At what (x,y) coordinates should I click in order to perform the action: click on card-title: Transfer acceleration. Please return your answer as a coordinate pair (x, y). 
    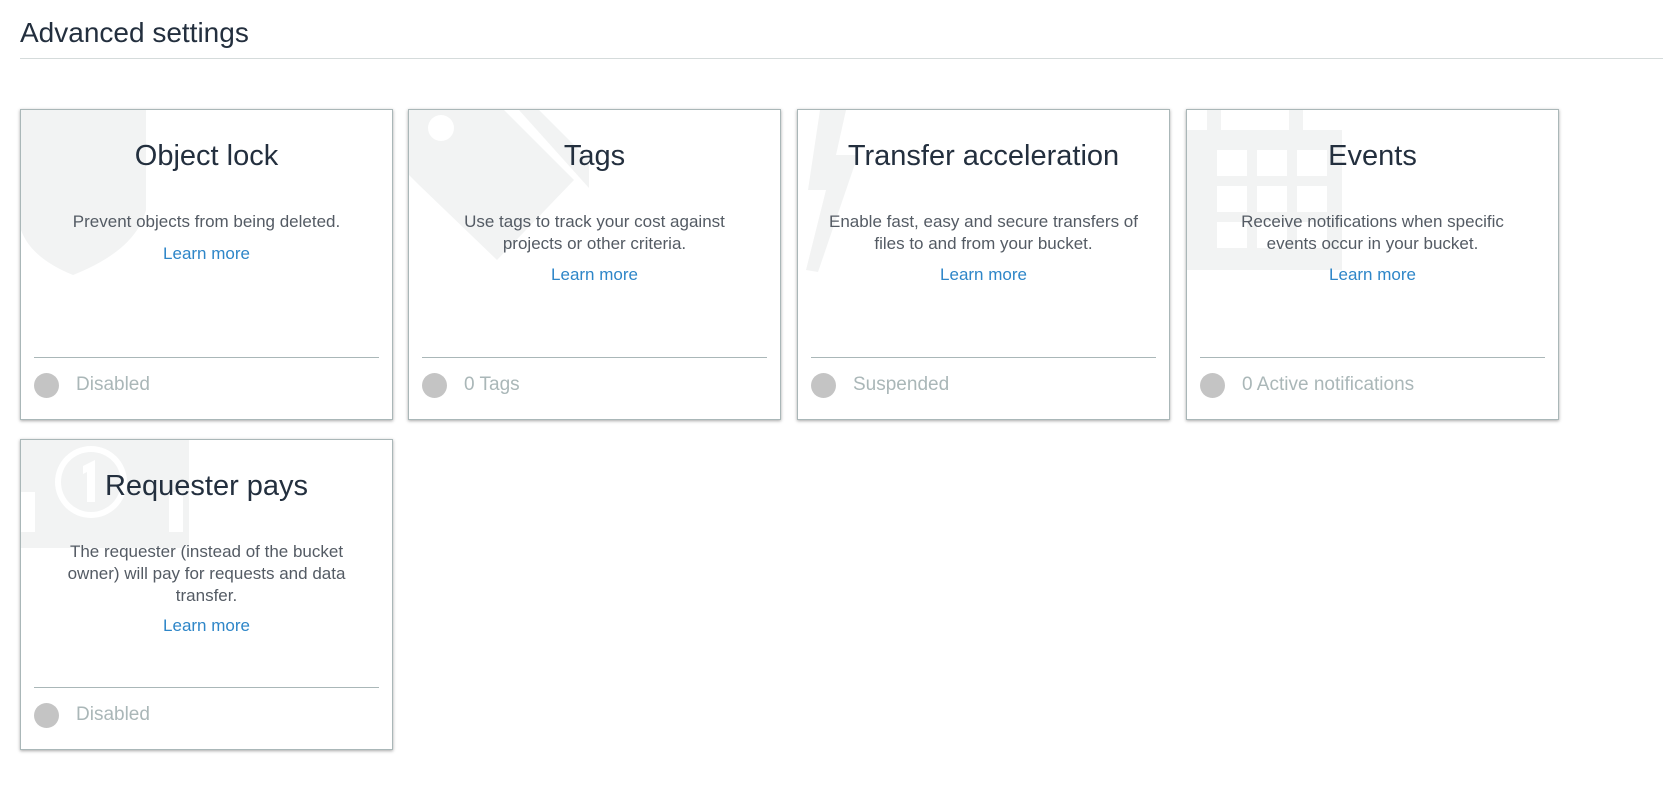
    Looking at the image, I should click on (983, 156).